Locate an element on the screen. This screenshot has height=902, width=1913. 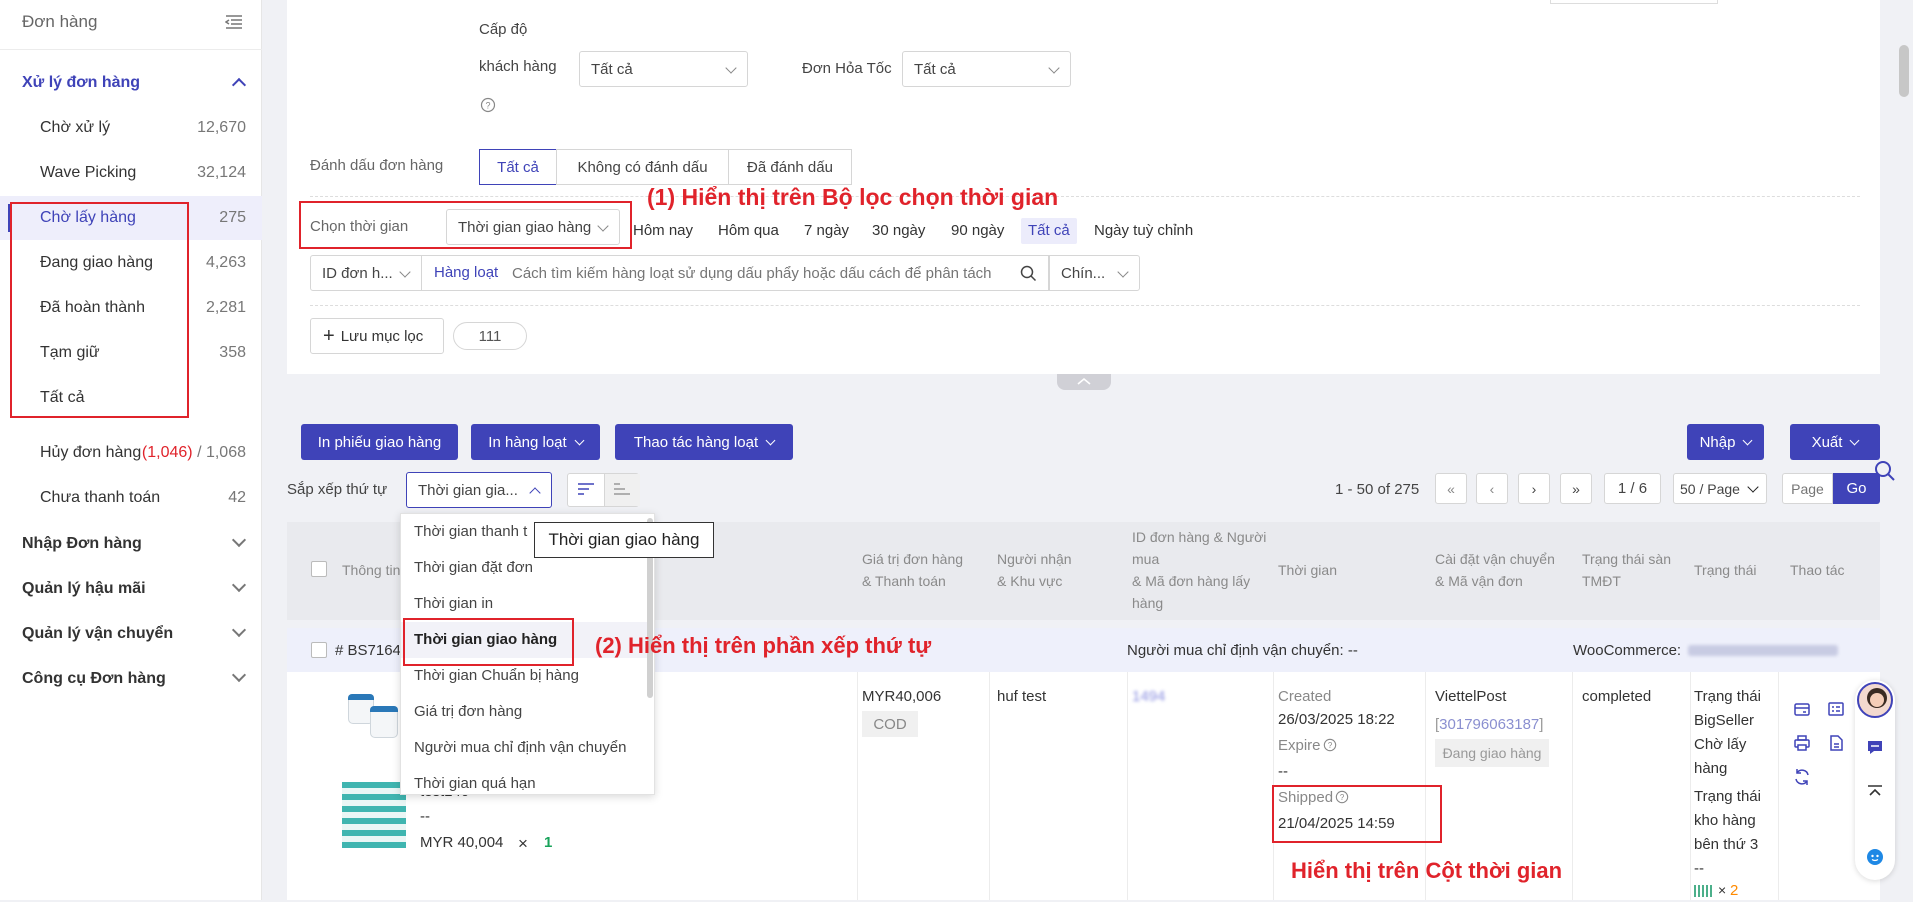
print-invoice-icon is located at coordinates (1802, 709).